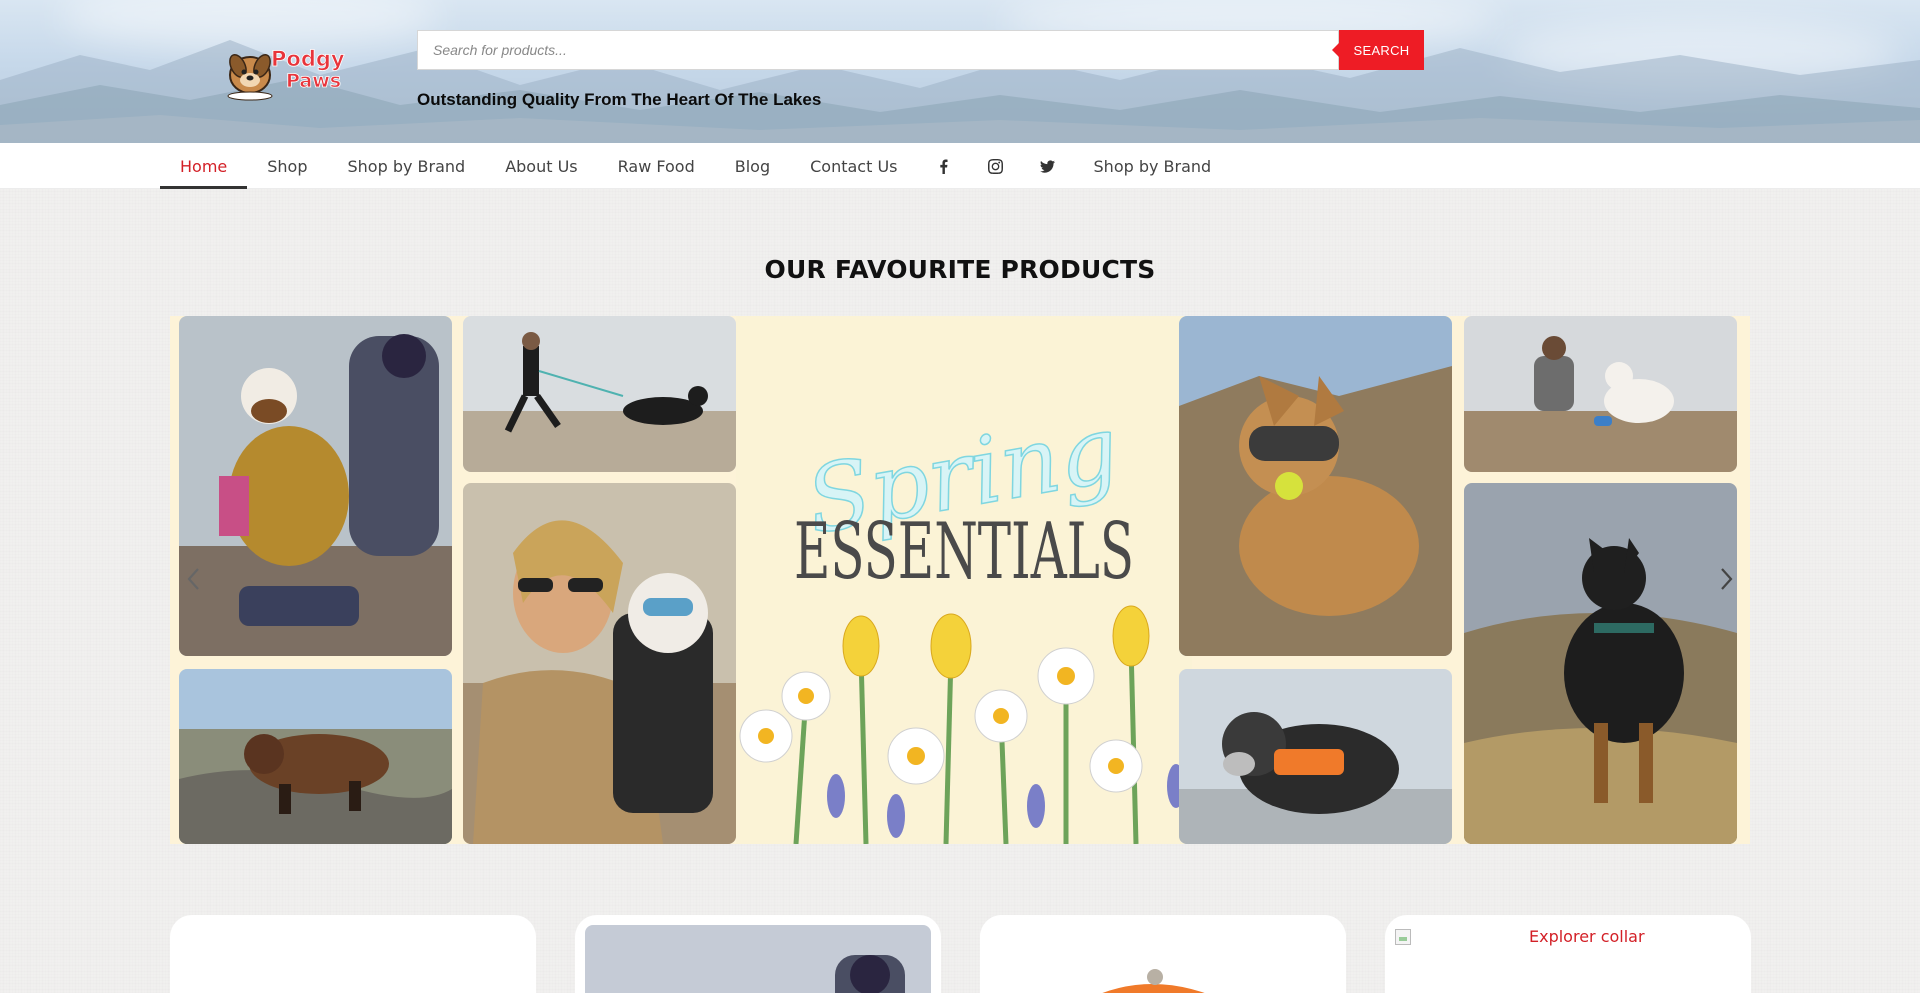 Image resolution: width=1920 pixels, height=993 pixels. I want to click on banner-photo-woman-white-dog, so click(1600, 394).